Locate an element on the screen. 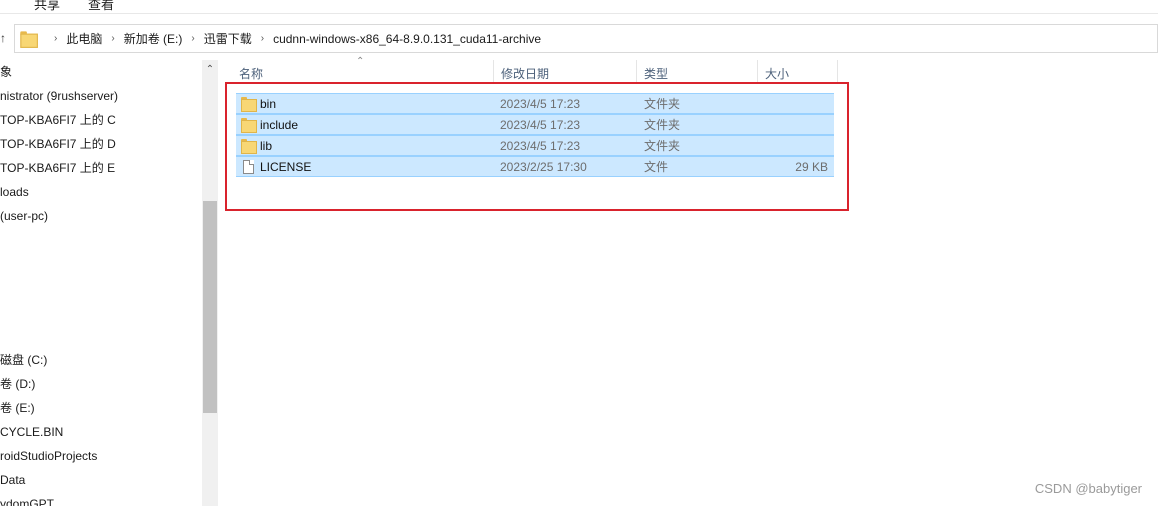 The width and height of the screenshot is (1158, 506). nav-item: roidStudioProjects is located at coordinates (48, 456).